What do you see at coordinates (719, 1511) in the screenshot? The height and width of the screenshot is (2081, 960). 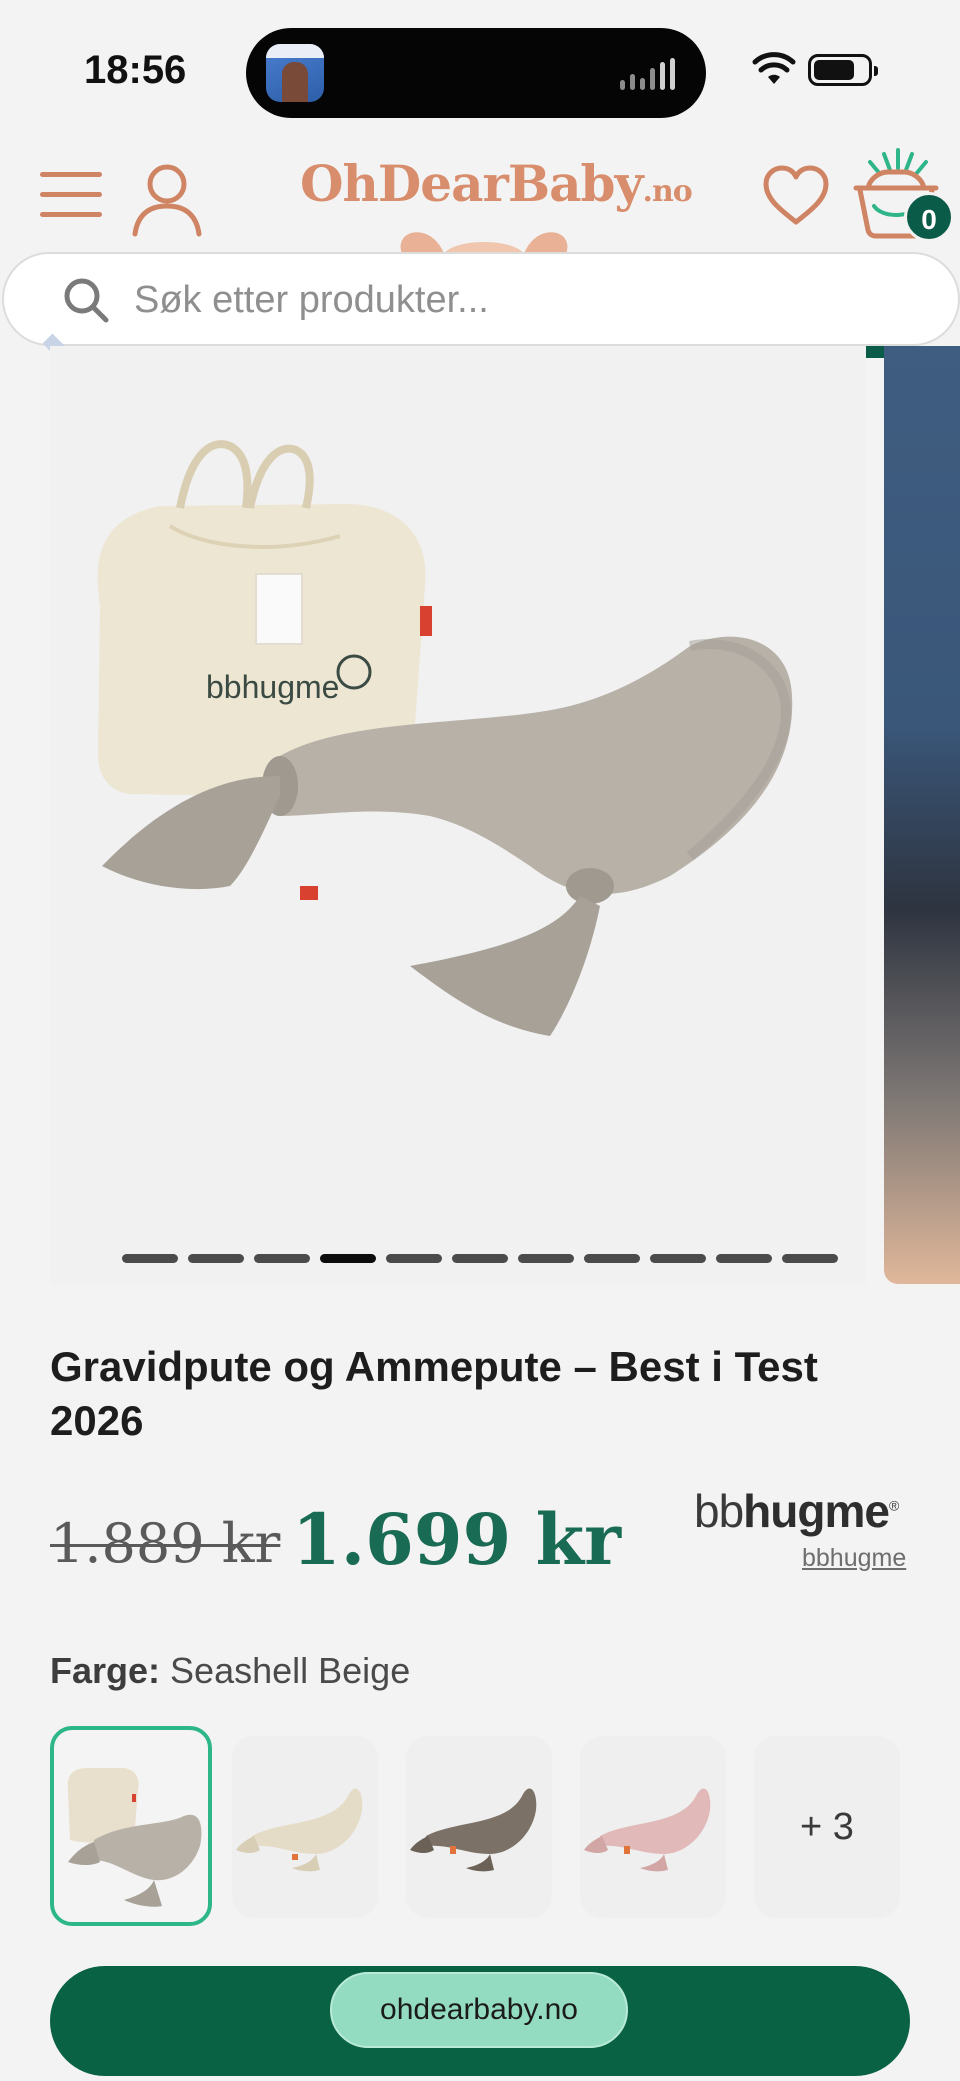 I see `brand-logo-light: bb` at bounding box center [719, 1511].